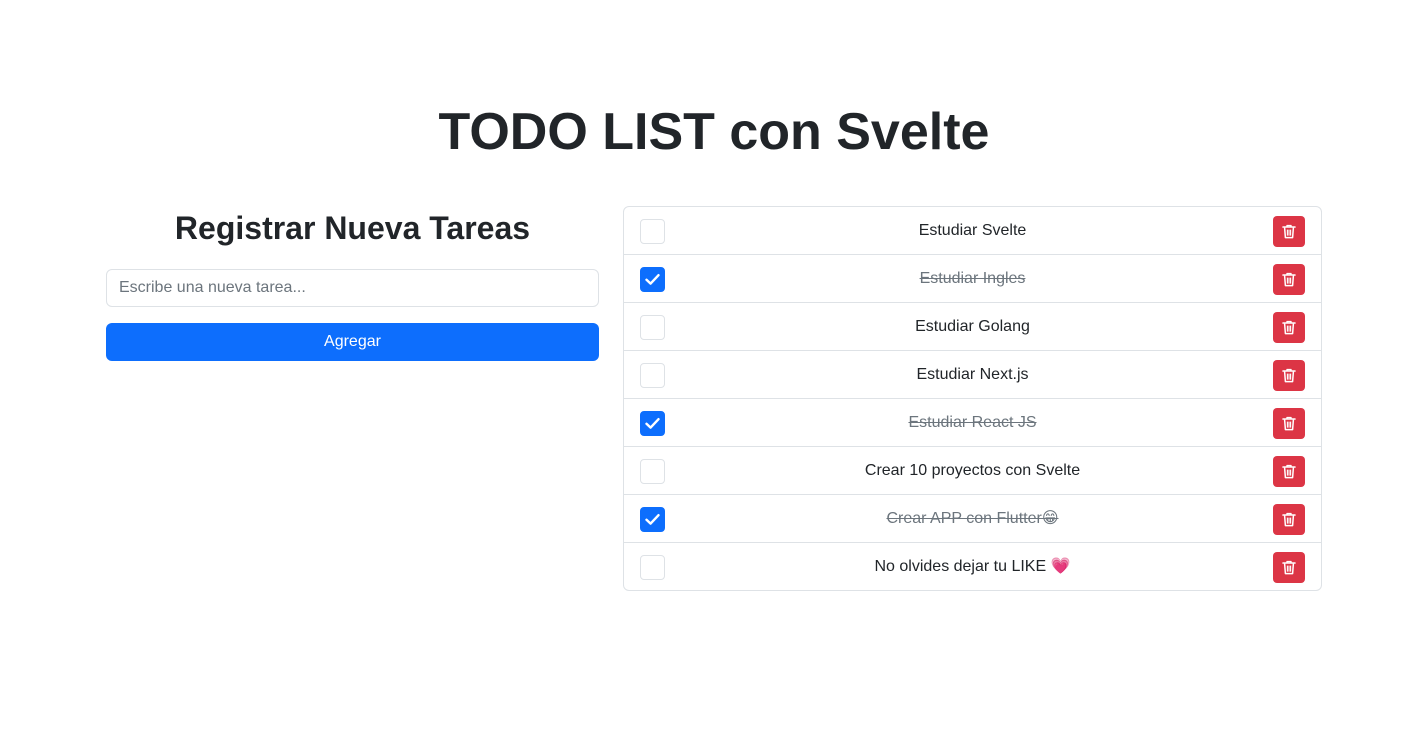 This screenshot has width=1416, height=755. I want to click on todo-text: Estudiar Ingles, so click(972, 278).